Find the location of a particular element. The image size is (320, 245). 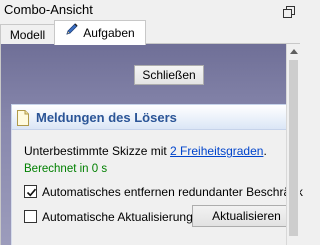

scroll-up-icon is located at coordinates (294, 51).